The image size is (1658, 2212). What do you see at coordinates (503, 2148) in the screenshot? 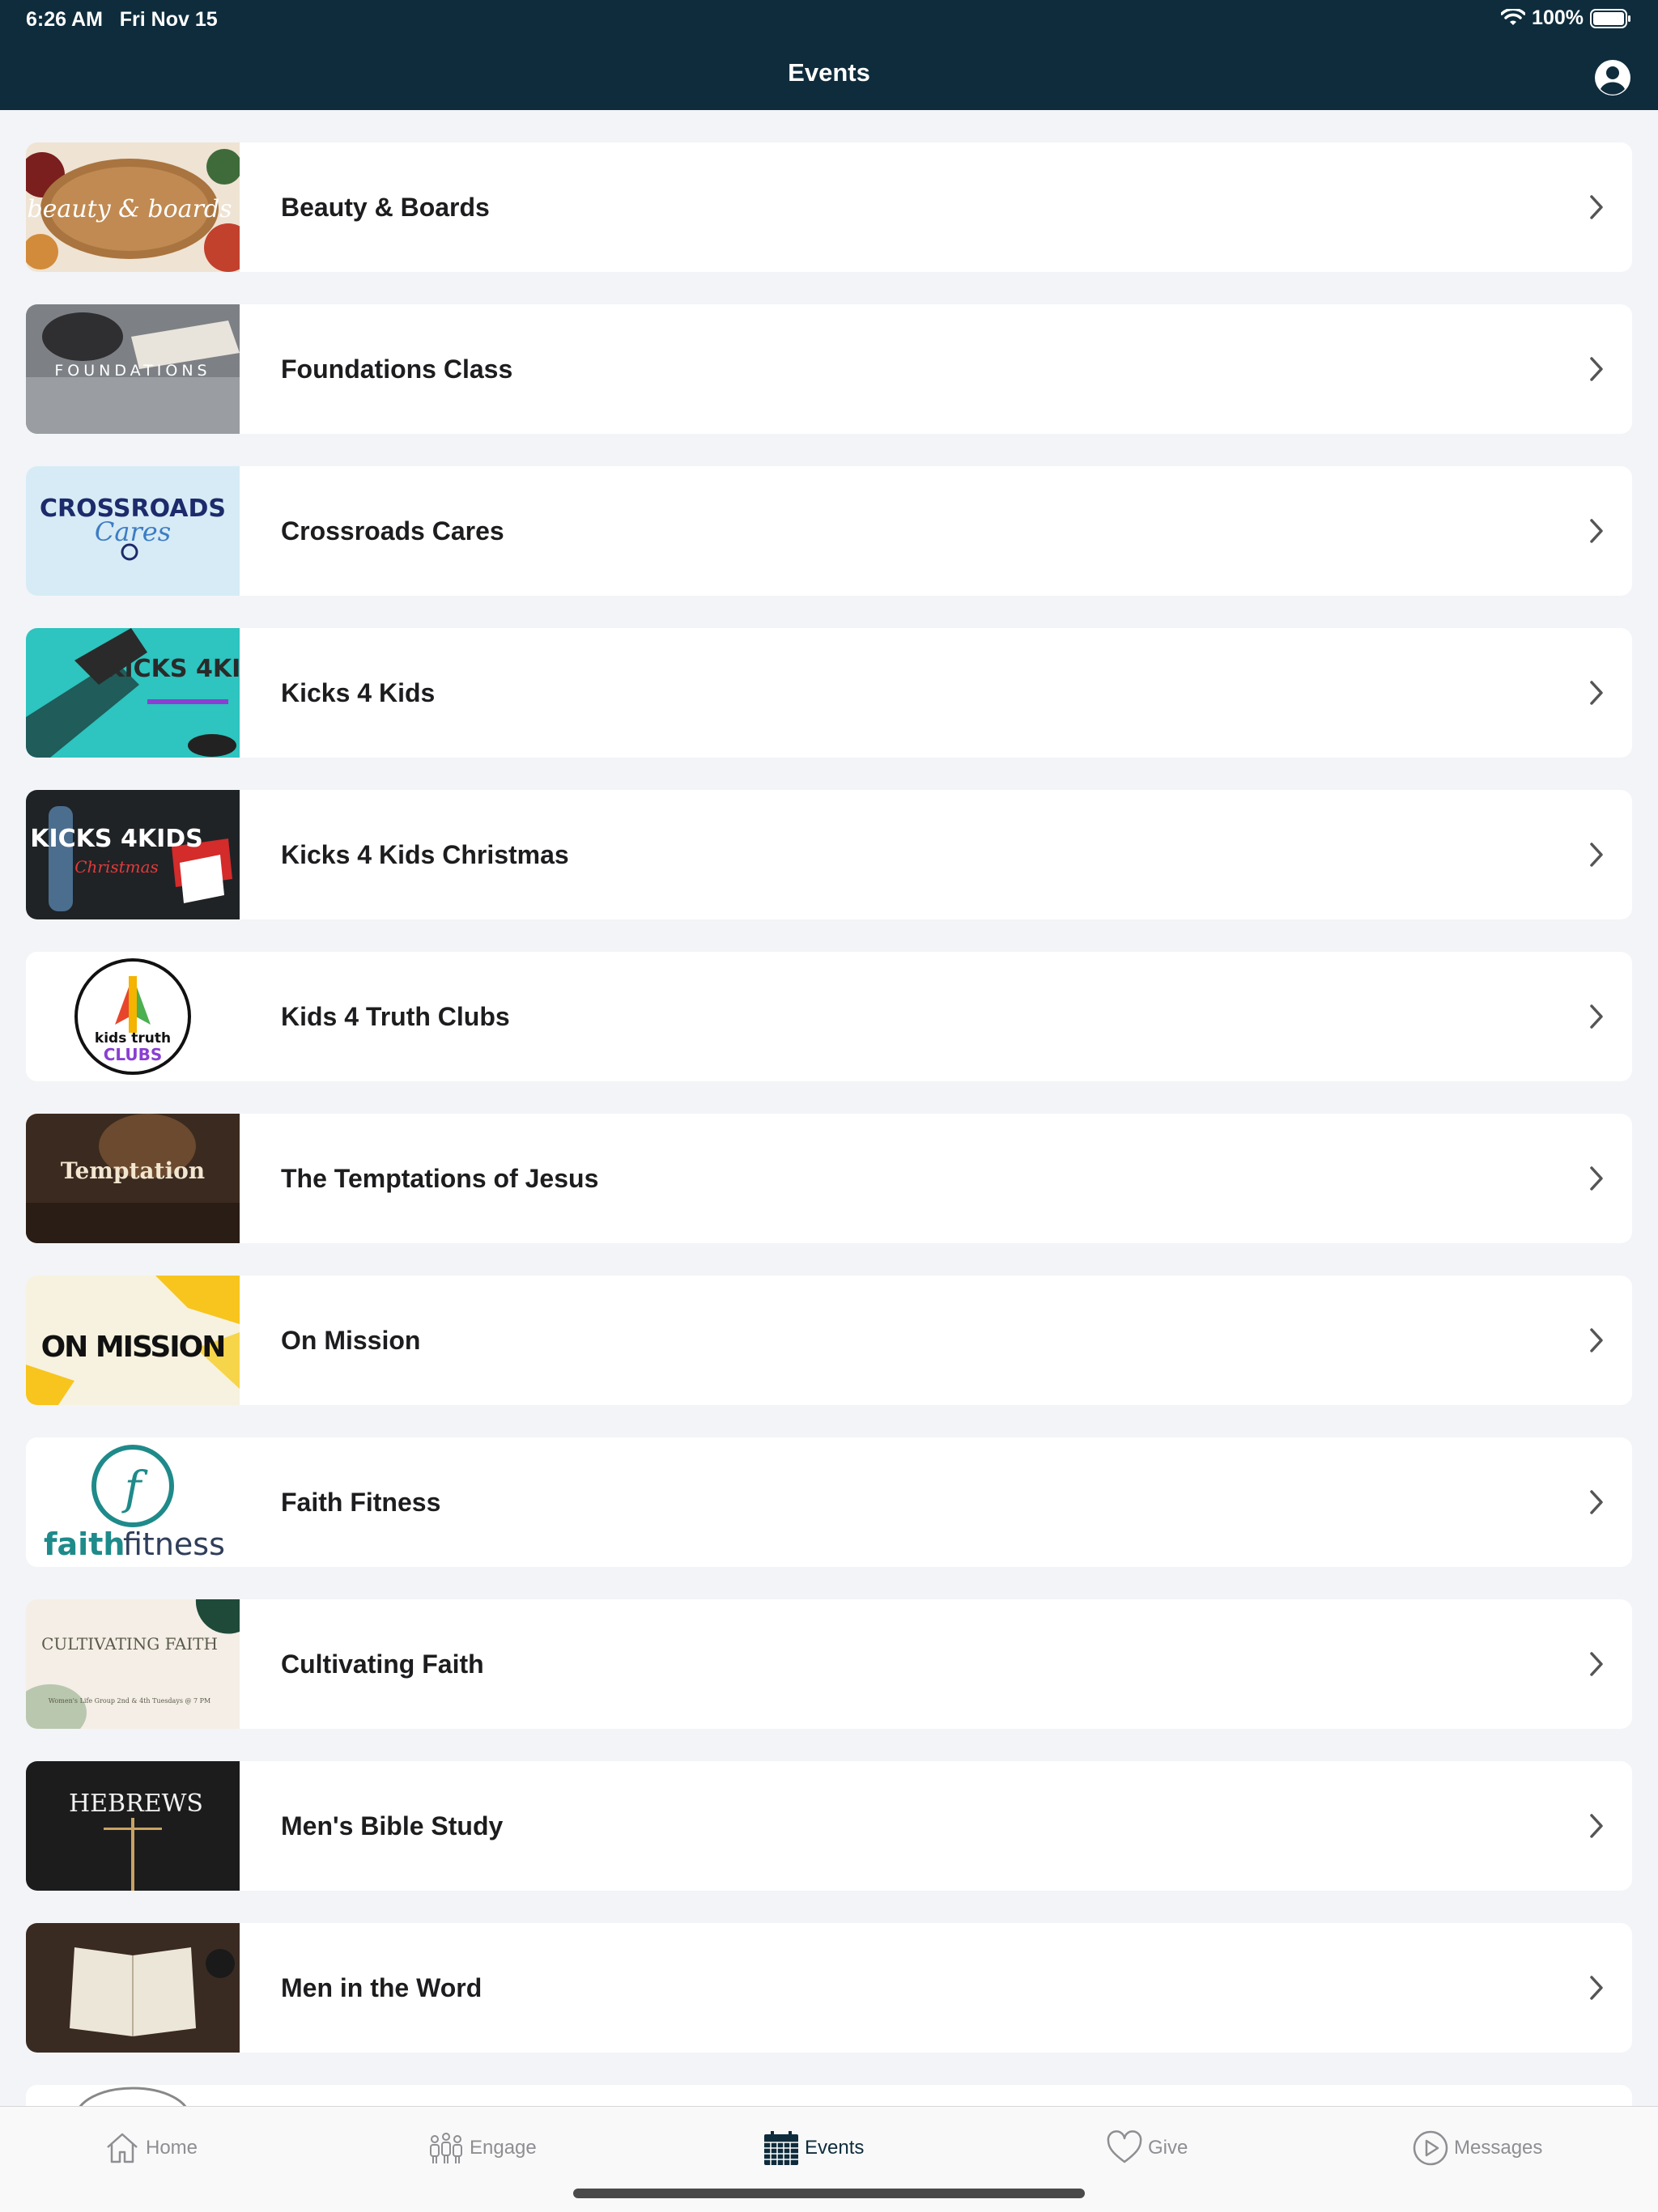
I see `tab-label: Engage` at bounding box center [503, 2148].